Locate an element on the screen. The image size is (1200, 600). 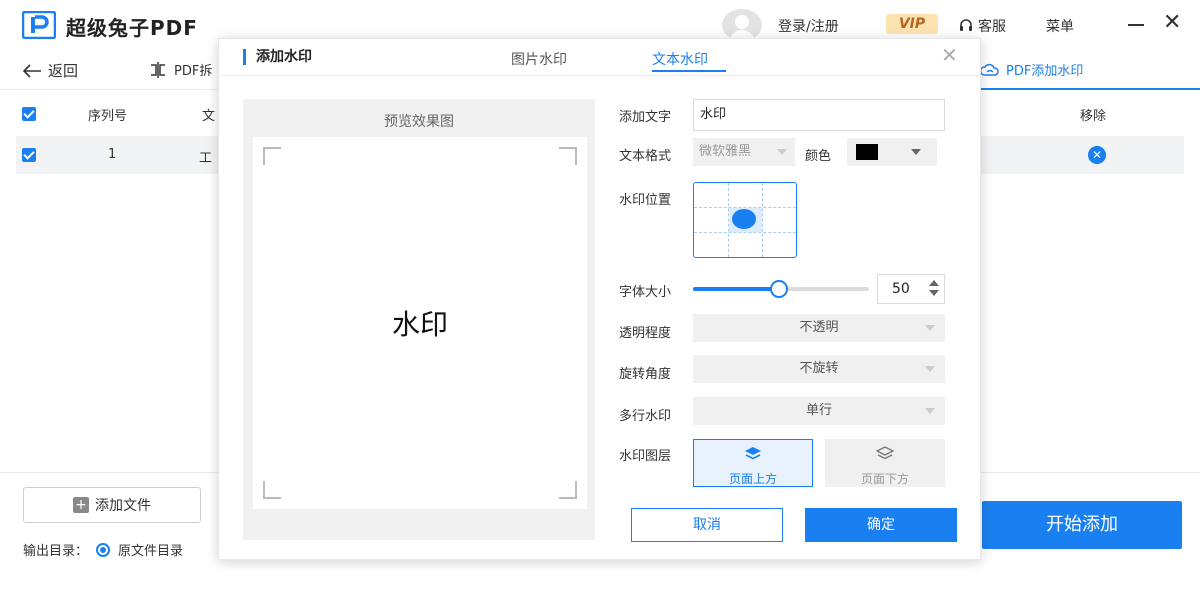
position-grid is located at coordinates (745, 220).